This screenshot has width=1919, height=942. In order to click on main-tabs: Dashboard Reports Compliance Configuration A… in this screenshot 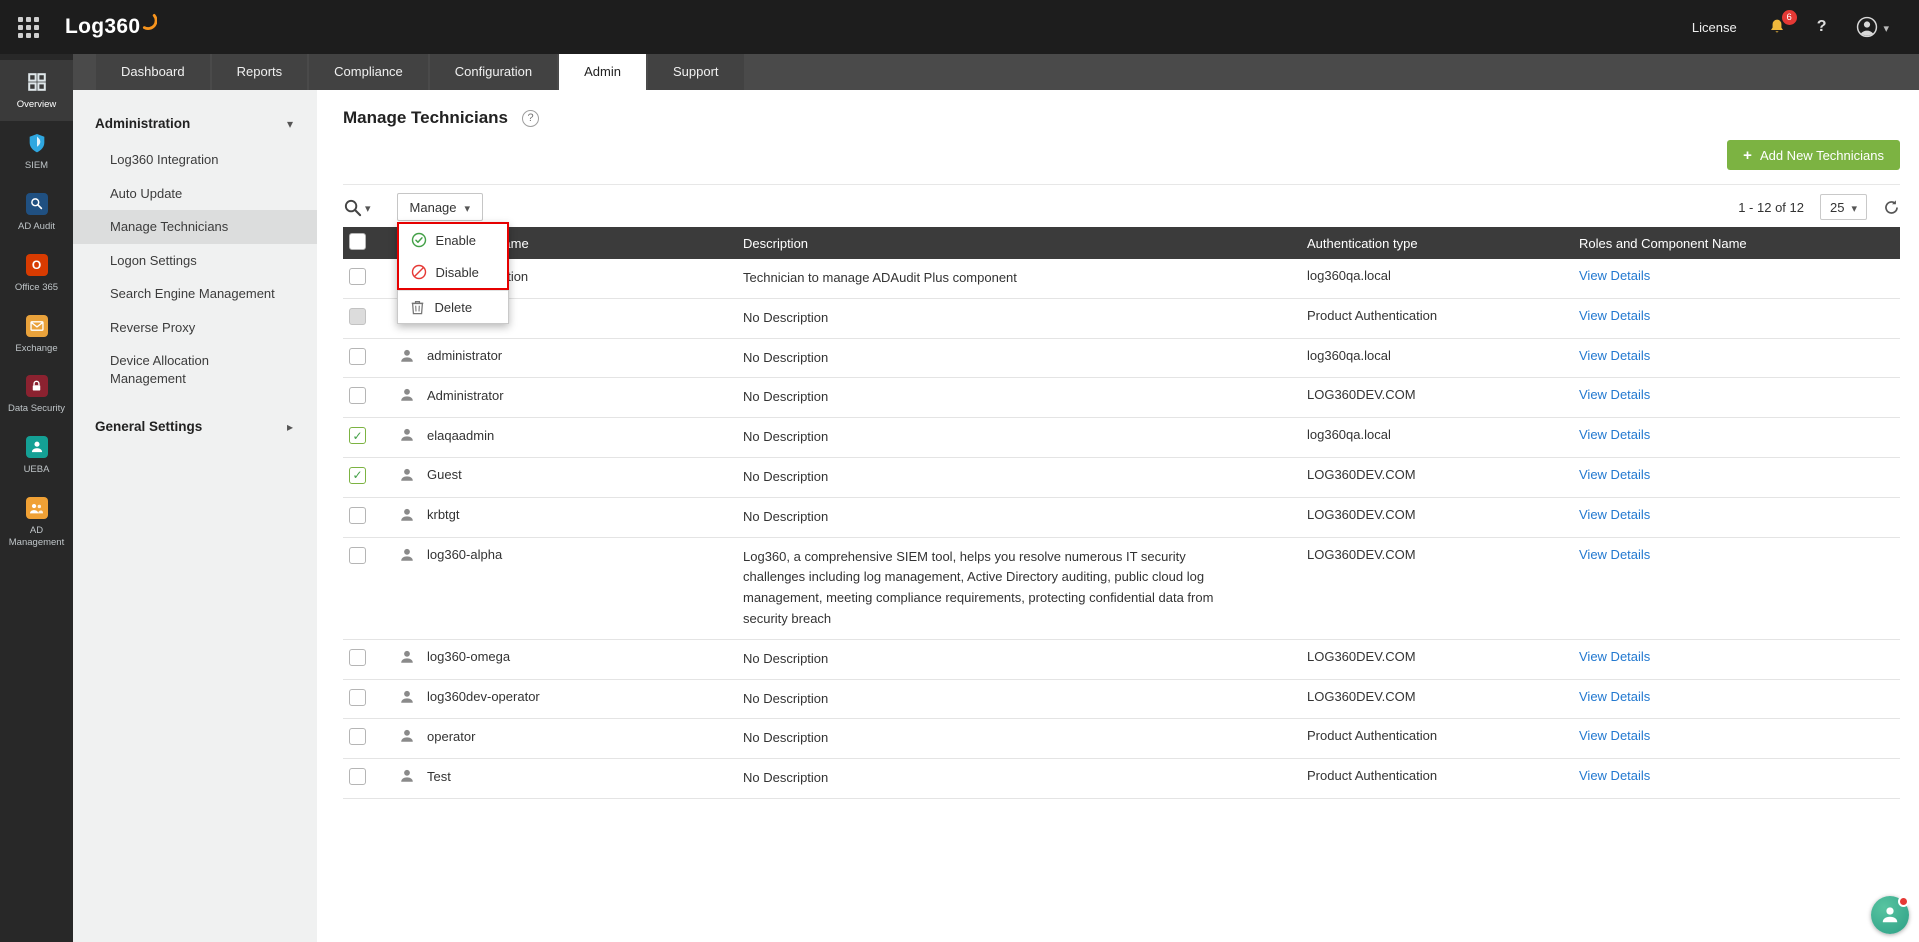, I will do `click(996, 72)`.